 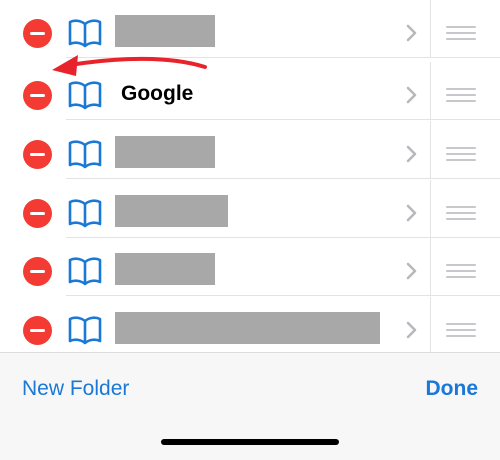 I want to click on bookmark-title: Google, so click(x=157, y=93).